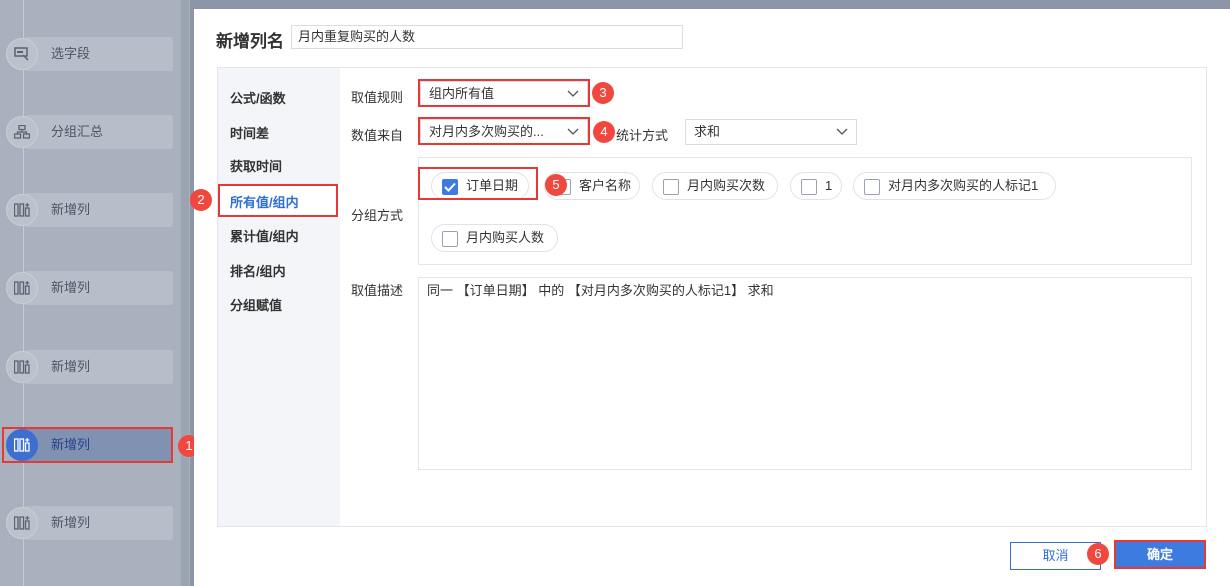 This screenshot has width=1230, height=586. What do you see at coordinates (1160, 554) in the screenshot?
I see `ok-button: 确定` at bounding box center [1160, 554].